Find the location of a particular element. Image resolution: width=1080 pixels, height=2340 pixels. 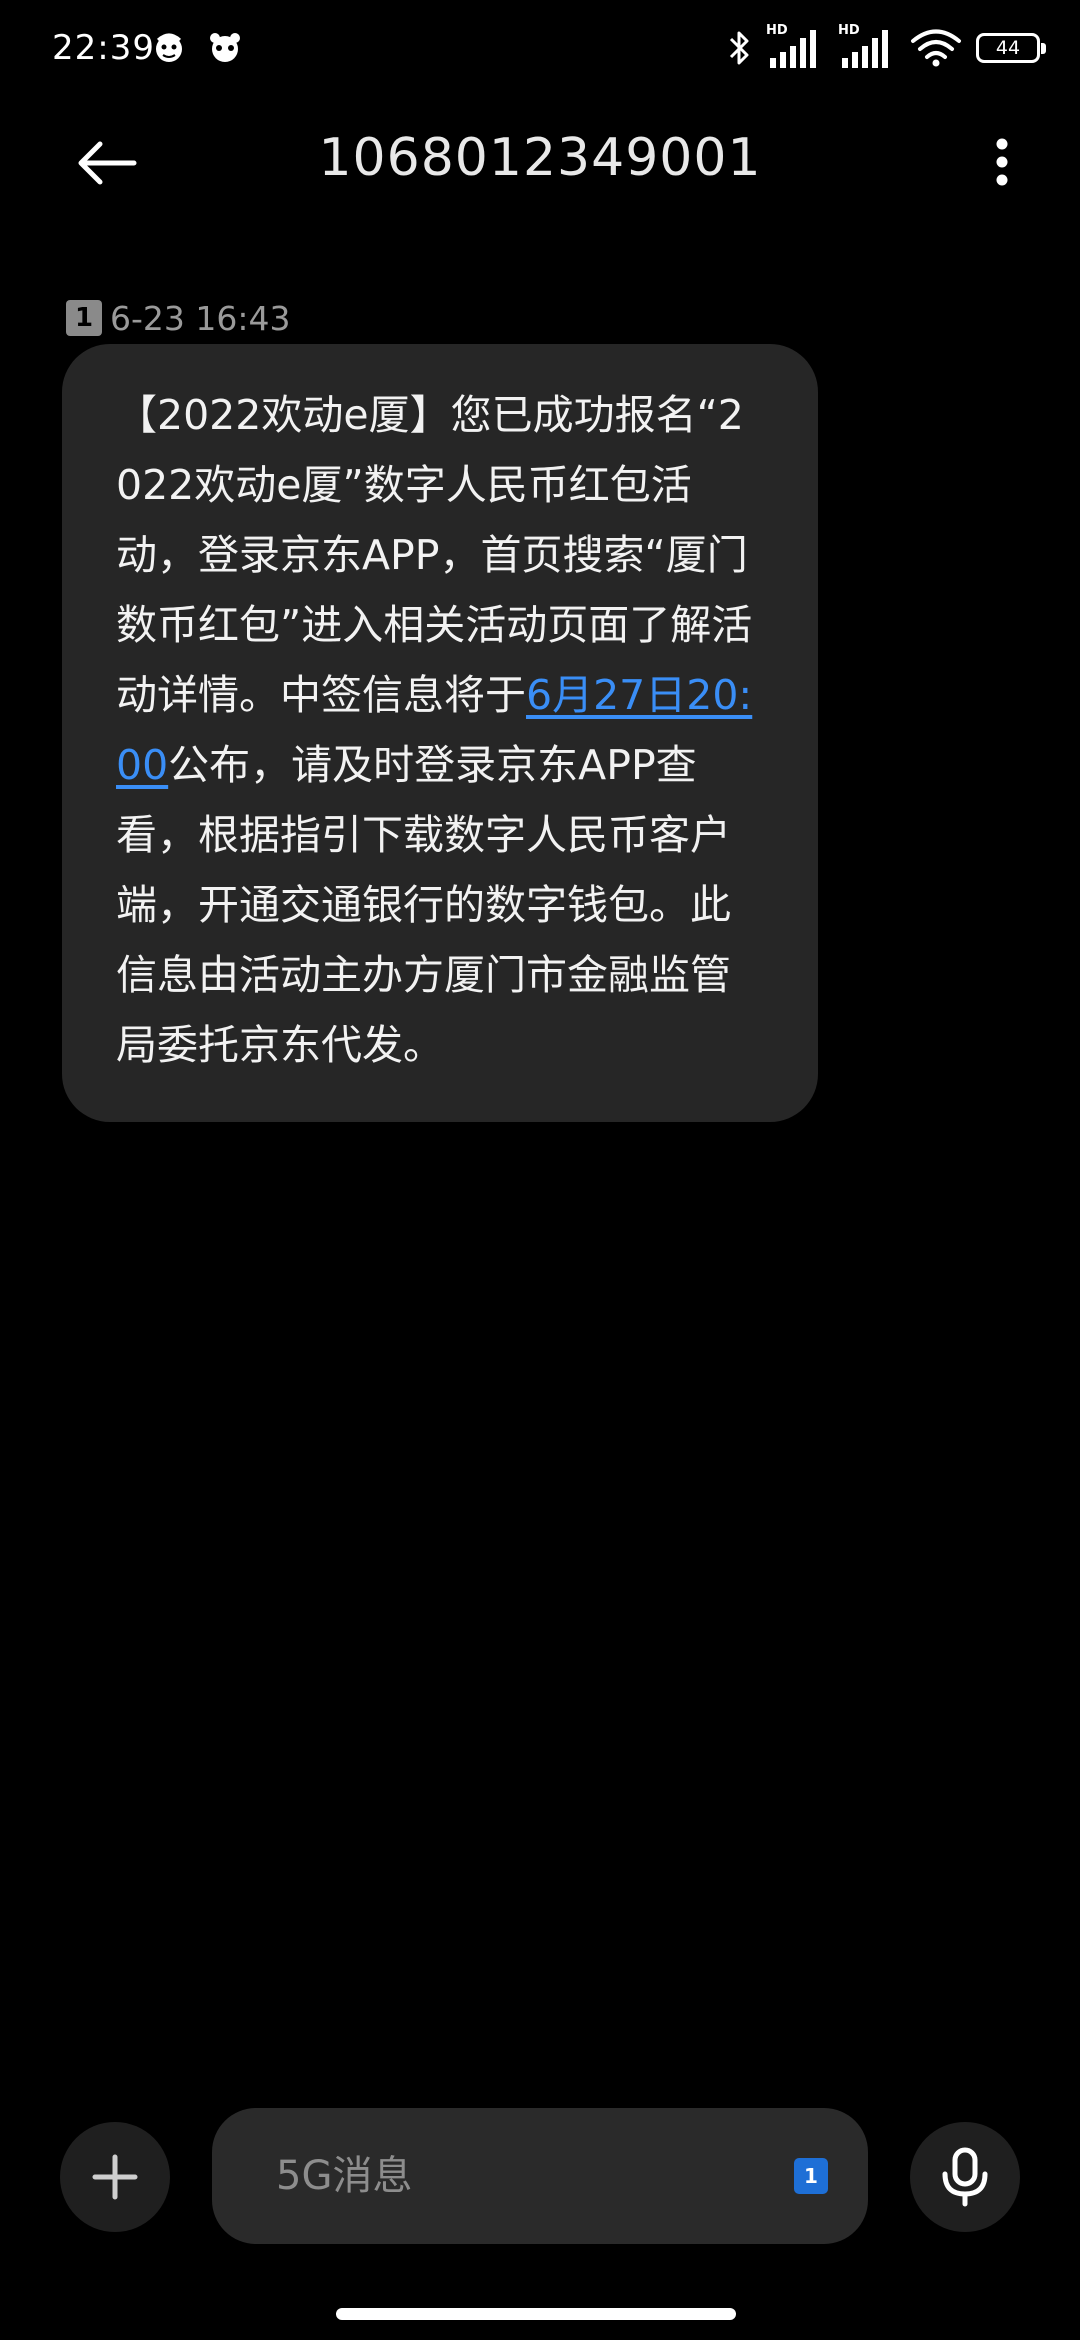

message-composer: 5G消息 1 is located at coordinates (540, 2175).